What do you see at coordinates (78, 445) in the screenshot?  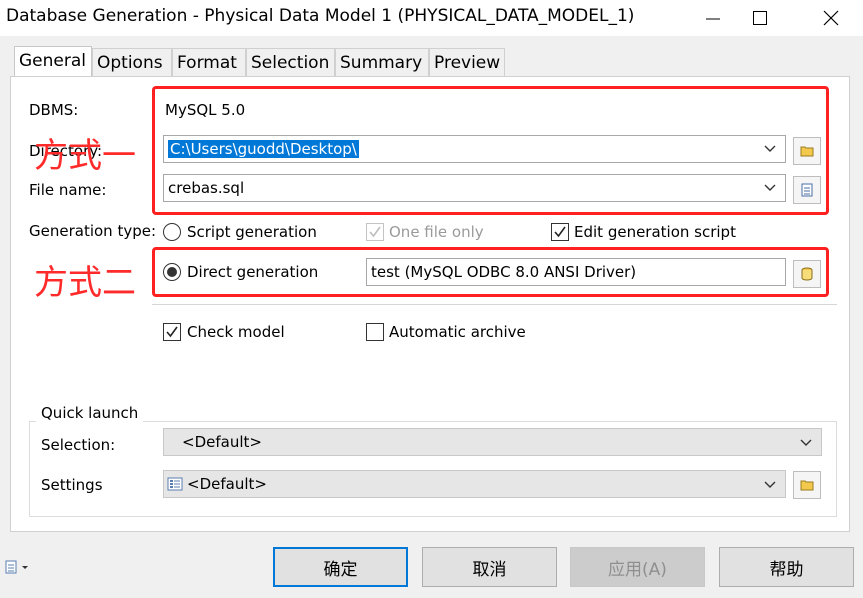 I see `quick-launch-selection-label: Selection:` at bounding box center [78, 445].